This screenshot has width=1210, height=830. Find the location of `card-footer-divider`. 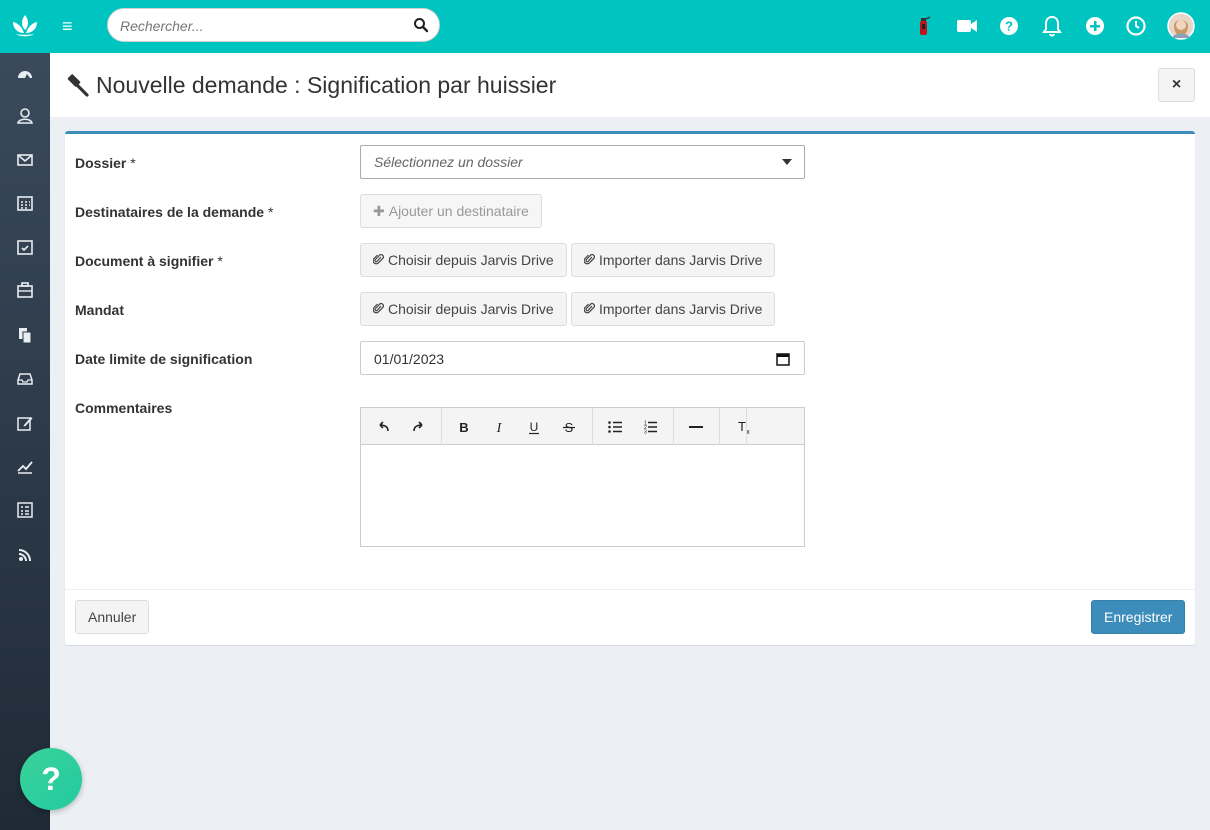

card-footer-divider is located at coordinates (630, 589).